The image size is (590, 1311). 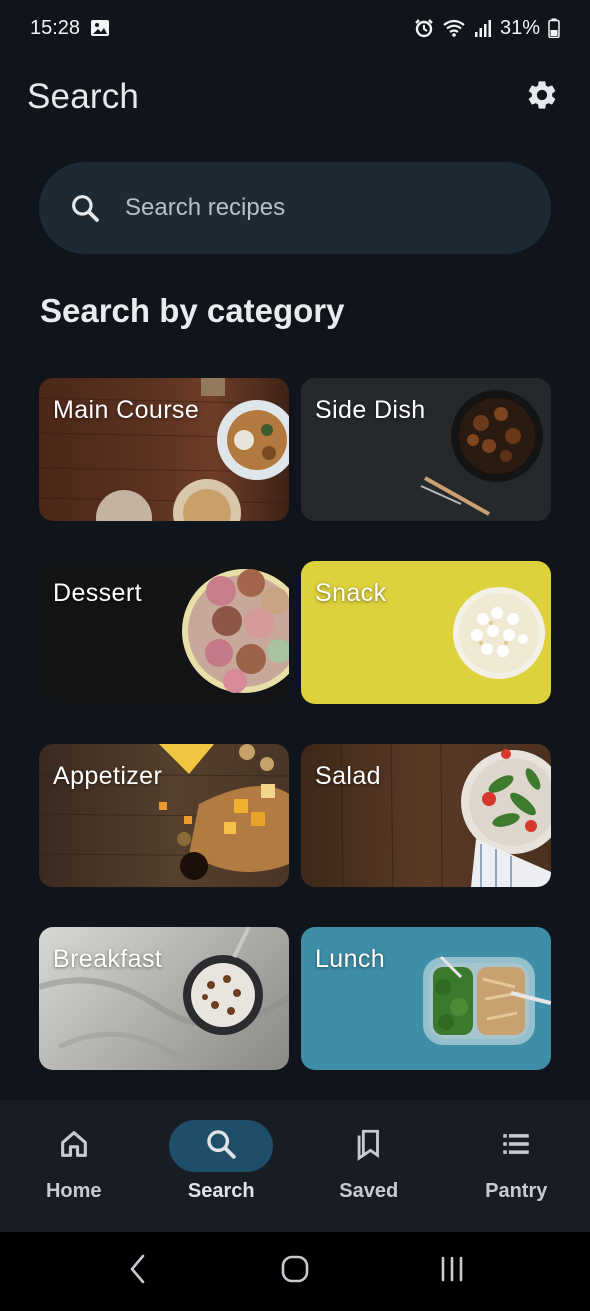 I want to click on category-label: Dessert, so click(x=97, y=593).